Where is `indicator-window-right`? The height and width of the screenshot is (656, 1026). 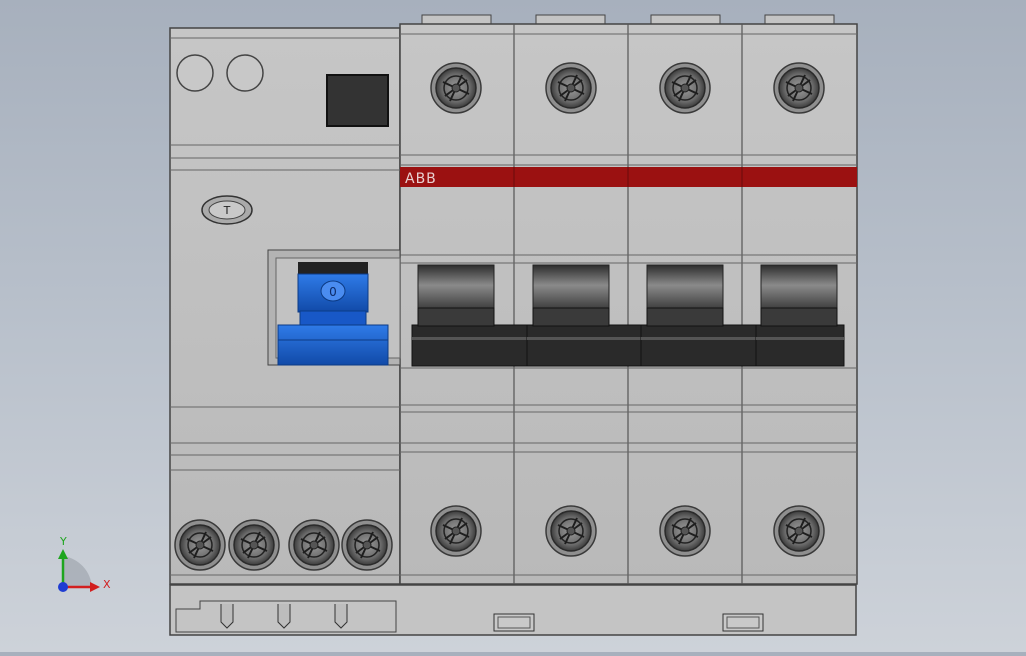
indicator-window-right is located at coordinates (245, 73).